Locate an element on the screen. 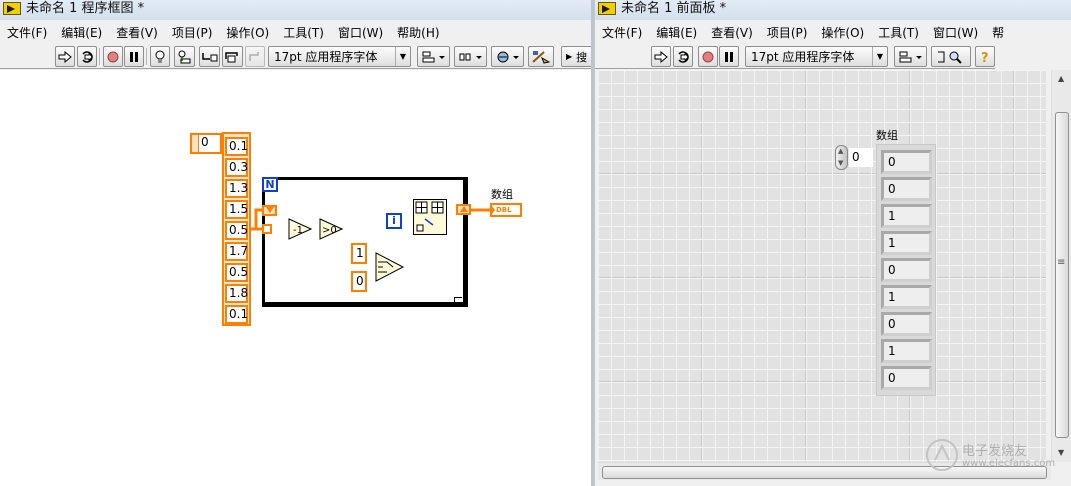  array-constant-element: 1.8 is located at coordinates (236, 293).